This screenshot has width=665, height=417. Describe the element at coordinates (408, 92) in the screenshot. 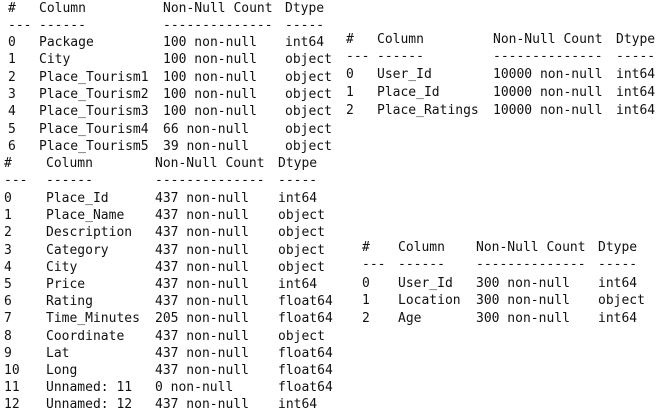

I see `column-name-cell: Place_Id` at that location.